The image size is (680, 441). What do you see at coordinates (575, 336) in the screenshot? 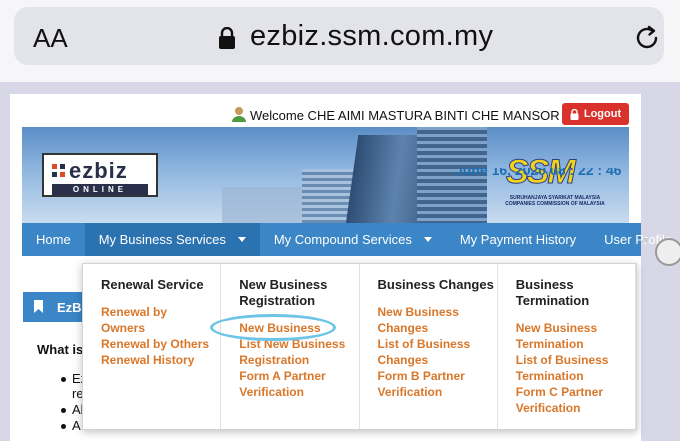
I see `menu-link-new-business-termination: New Business Termination` at bounding box center [575, 336].